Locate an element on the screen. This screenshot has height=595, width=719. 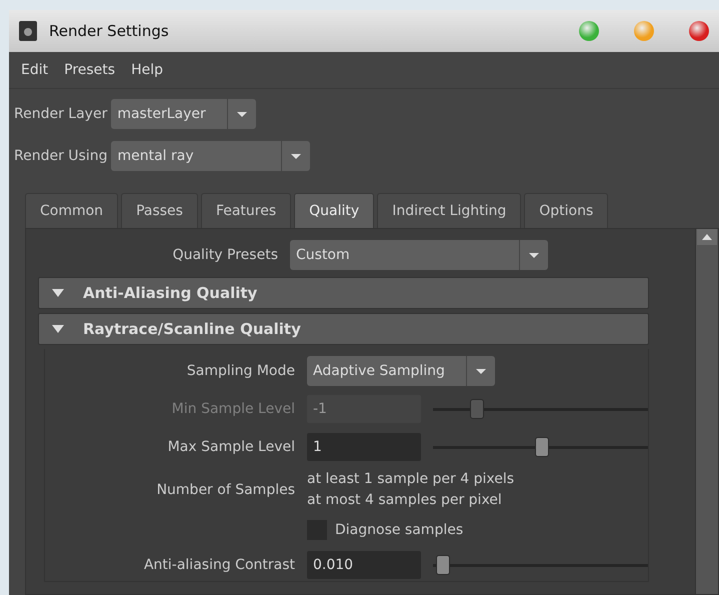
field-label: Render Using is located at coordinates (61, 156).